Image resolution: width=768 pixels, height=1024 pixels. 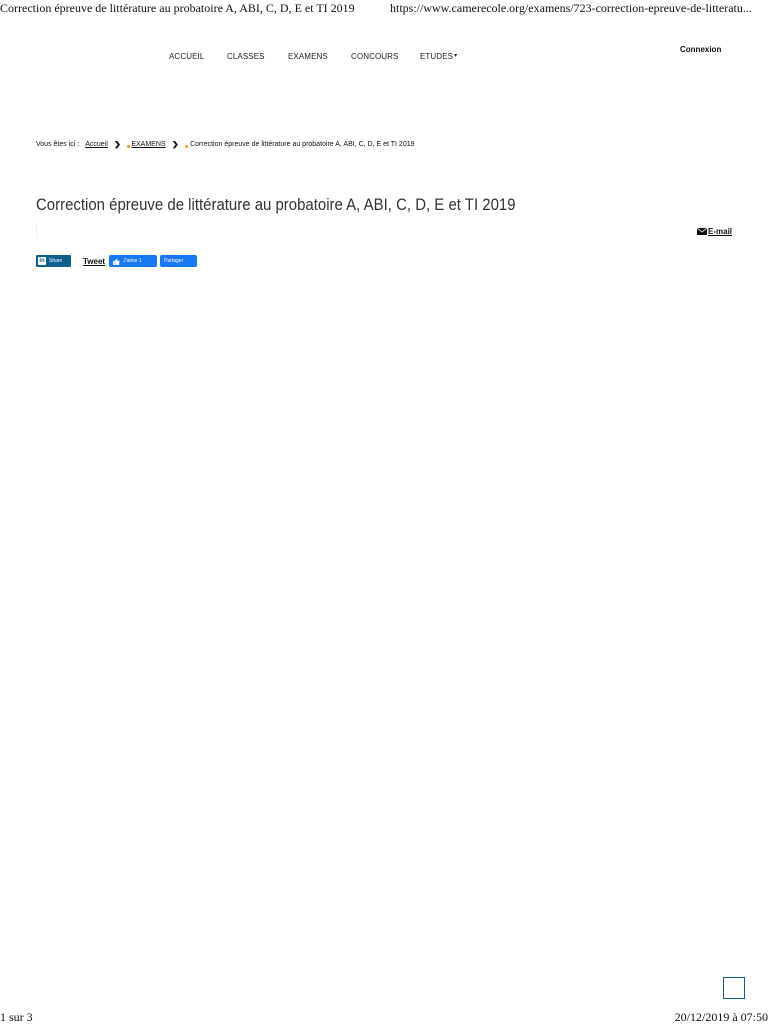 What do you see at coordinates (186, 56) in the screenshot?
I see `nav-item-accueil: ACCUEIL` at bounding box center [186, 56].